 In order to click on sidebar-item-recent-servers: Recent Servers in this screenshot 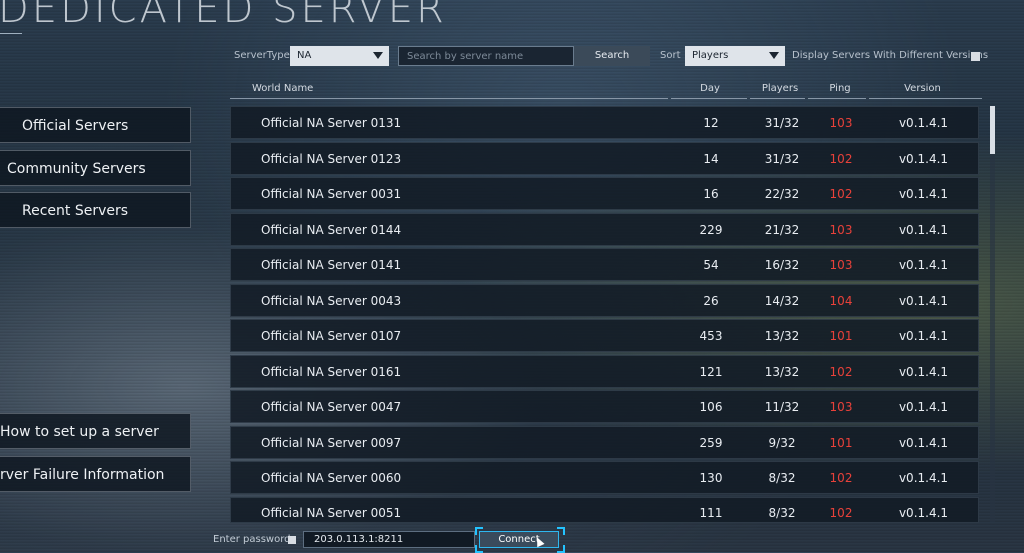, I will do `click(95, 210)`.